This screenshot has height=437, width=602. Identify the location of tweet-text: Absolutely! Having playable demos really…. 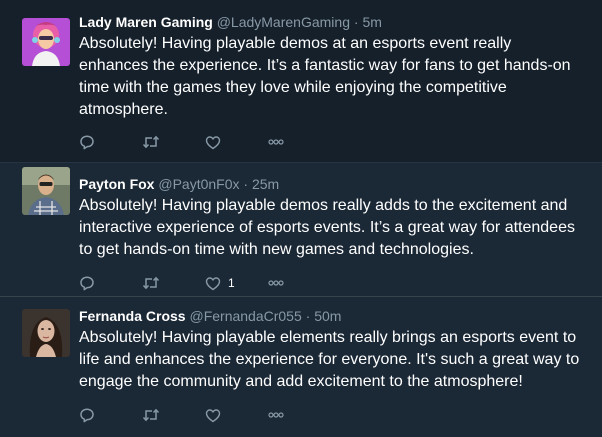
(327, 227).